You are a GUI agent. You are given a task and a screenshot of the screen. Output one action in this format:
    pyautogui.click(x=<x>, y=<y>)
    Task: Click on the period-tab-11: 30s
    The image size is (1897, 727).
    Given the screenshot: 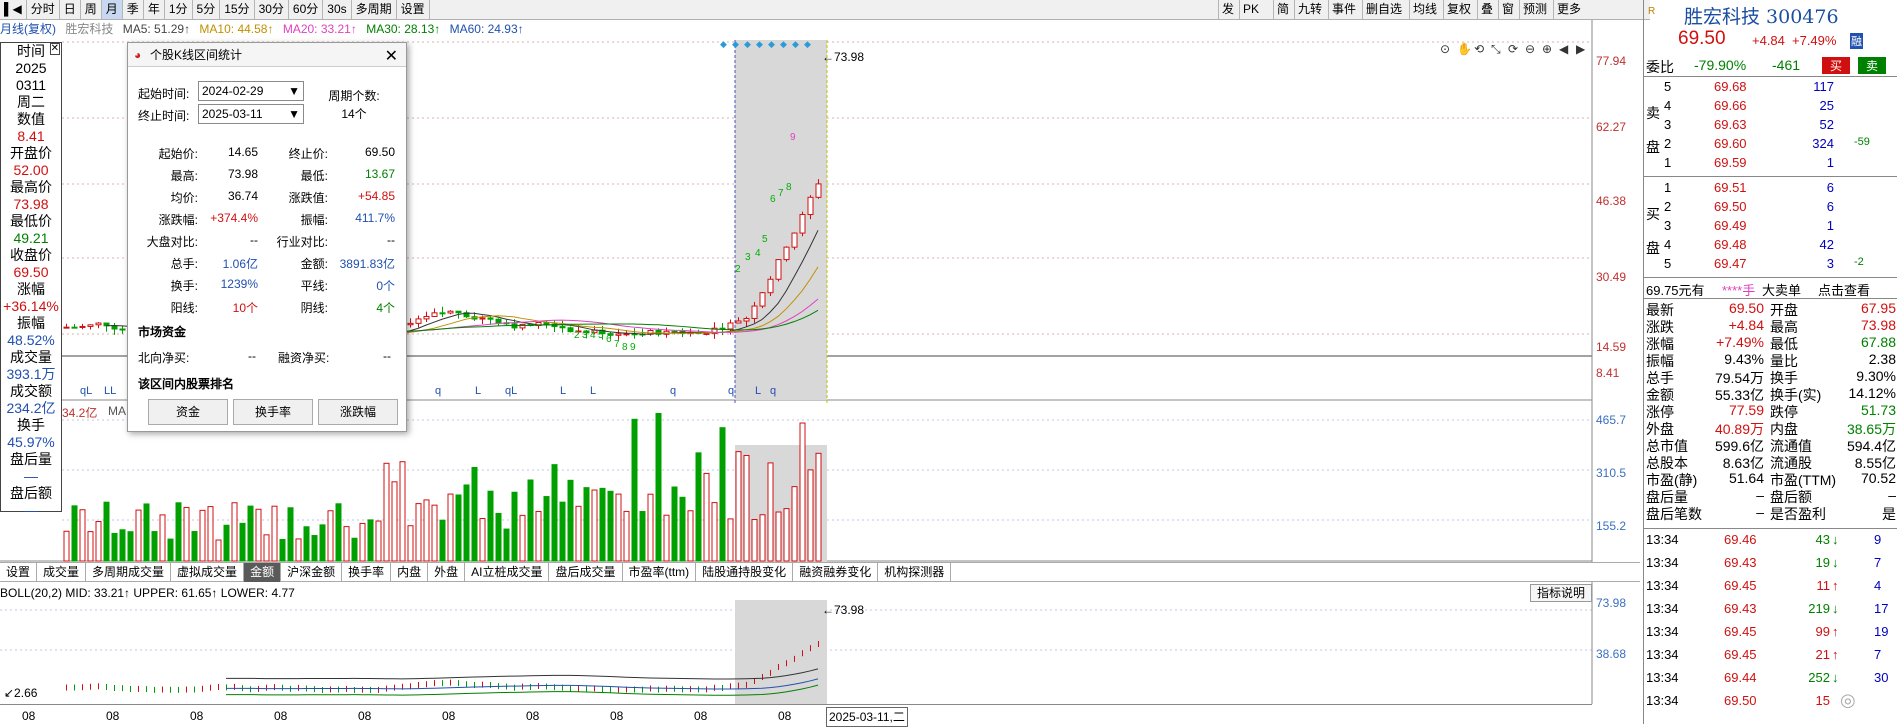 What is the action you would take?
    pyautogui.click(x=337, y=9)
    